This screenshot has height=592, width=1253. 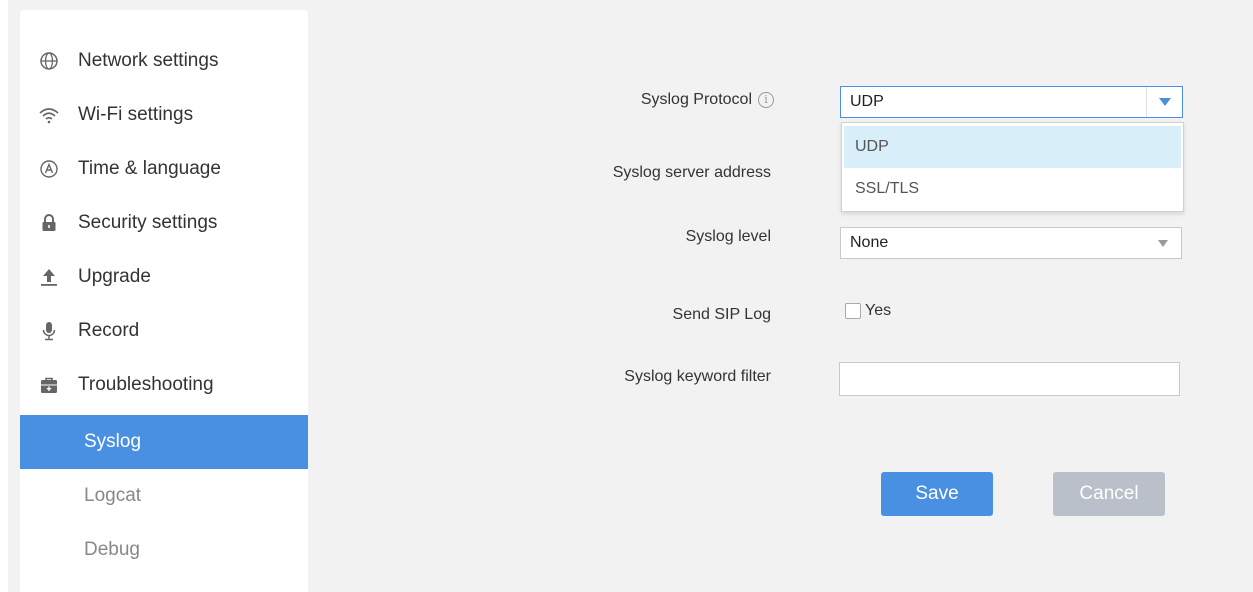 I want to click on left-edge, so click(x=4, y=296).